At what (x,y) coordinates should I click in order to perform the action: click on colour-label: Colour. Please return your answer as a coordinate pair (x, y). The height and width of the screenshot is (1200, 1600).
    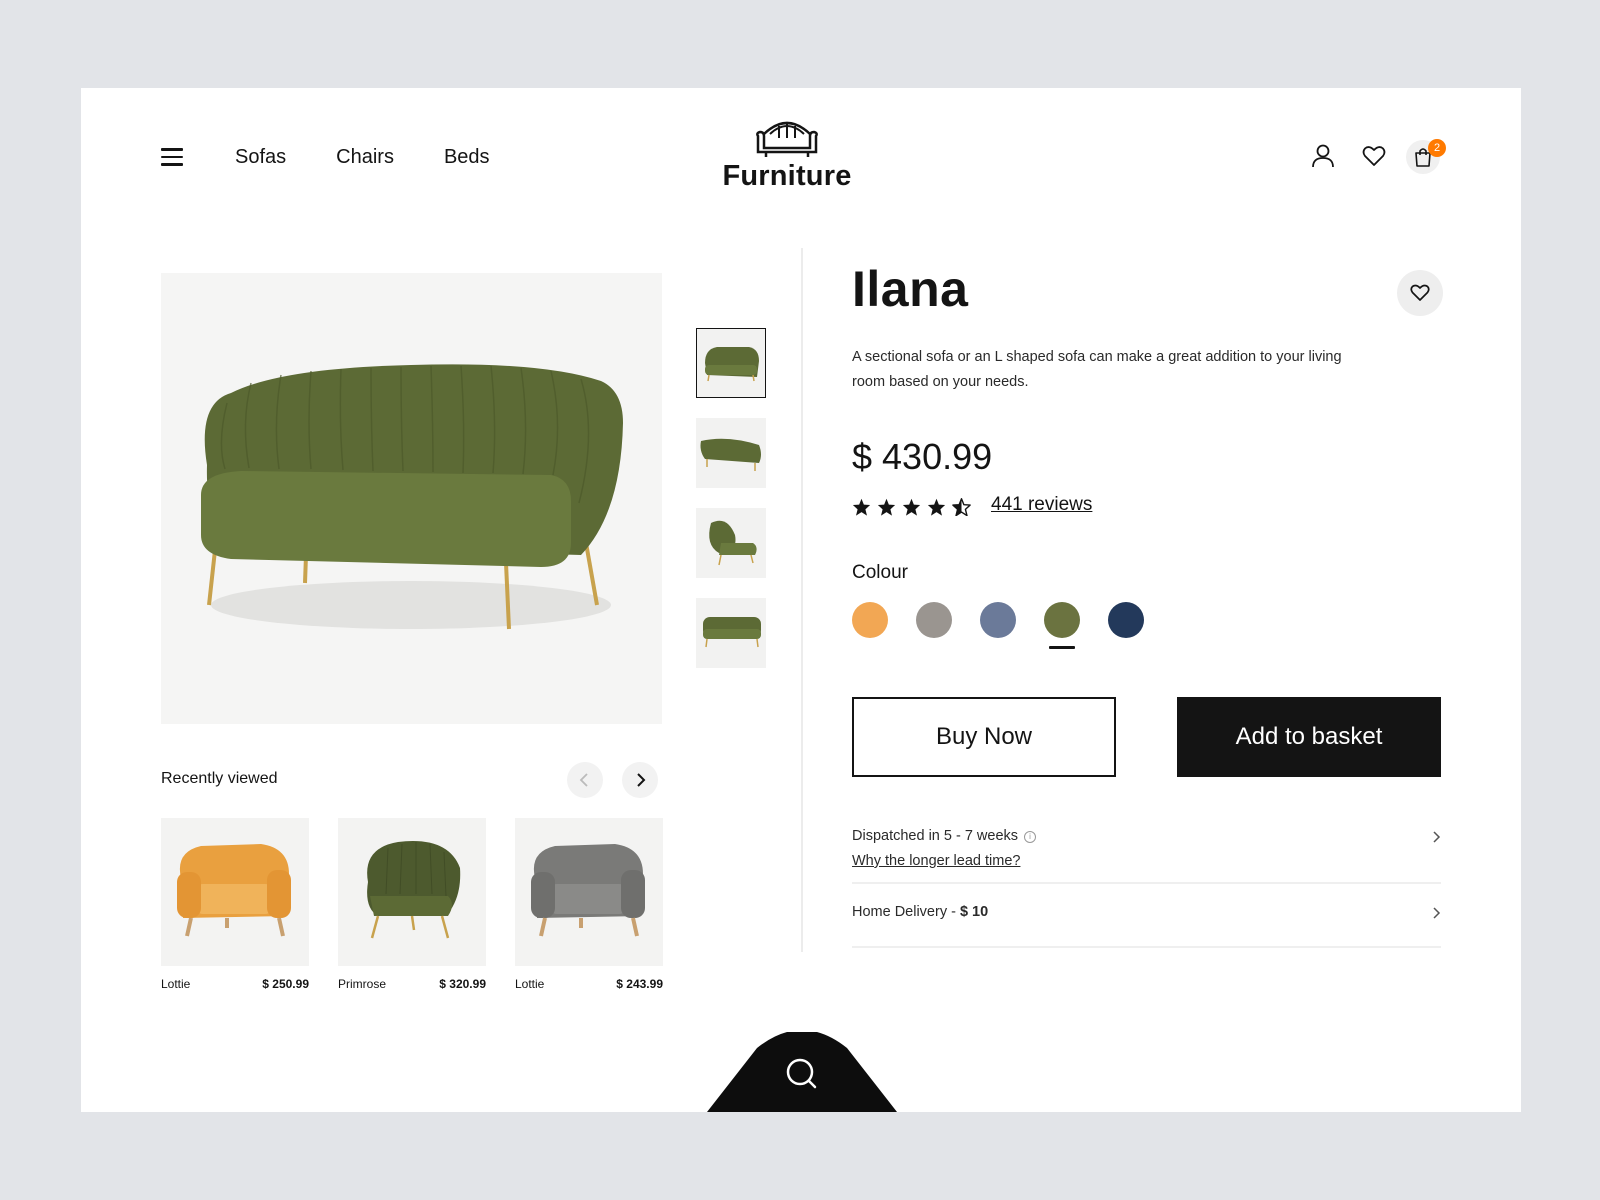
    Looking at the image, I should click on (880, 572).